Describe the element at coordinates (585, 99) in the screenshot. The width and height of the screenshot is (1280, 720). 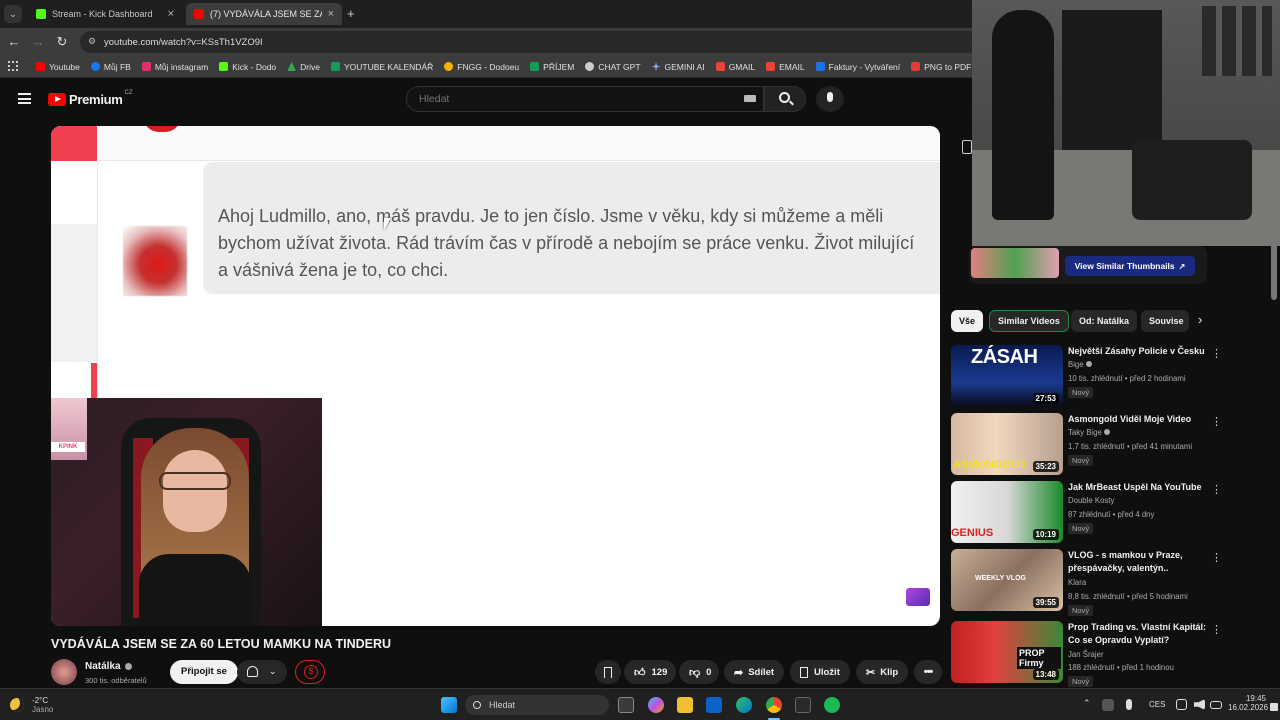
I see `search-input` at that location.